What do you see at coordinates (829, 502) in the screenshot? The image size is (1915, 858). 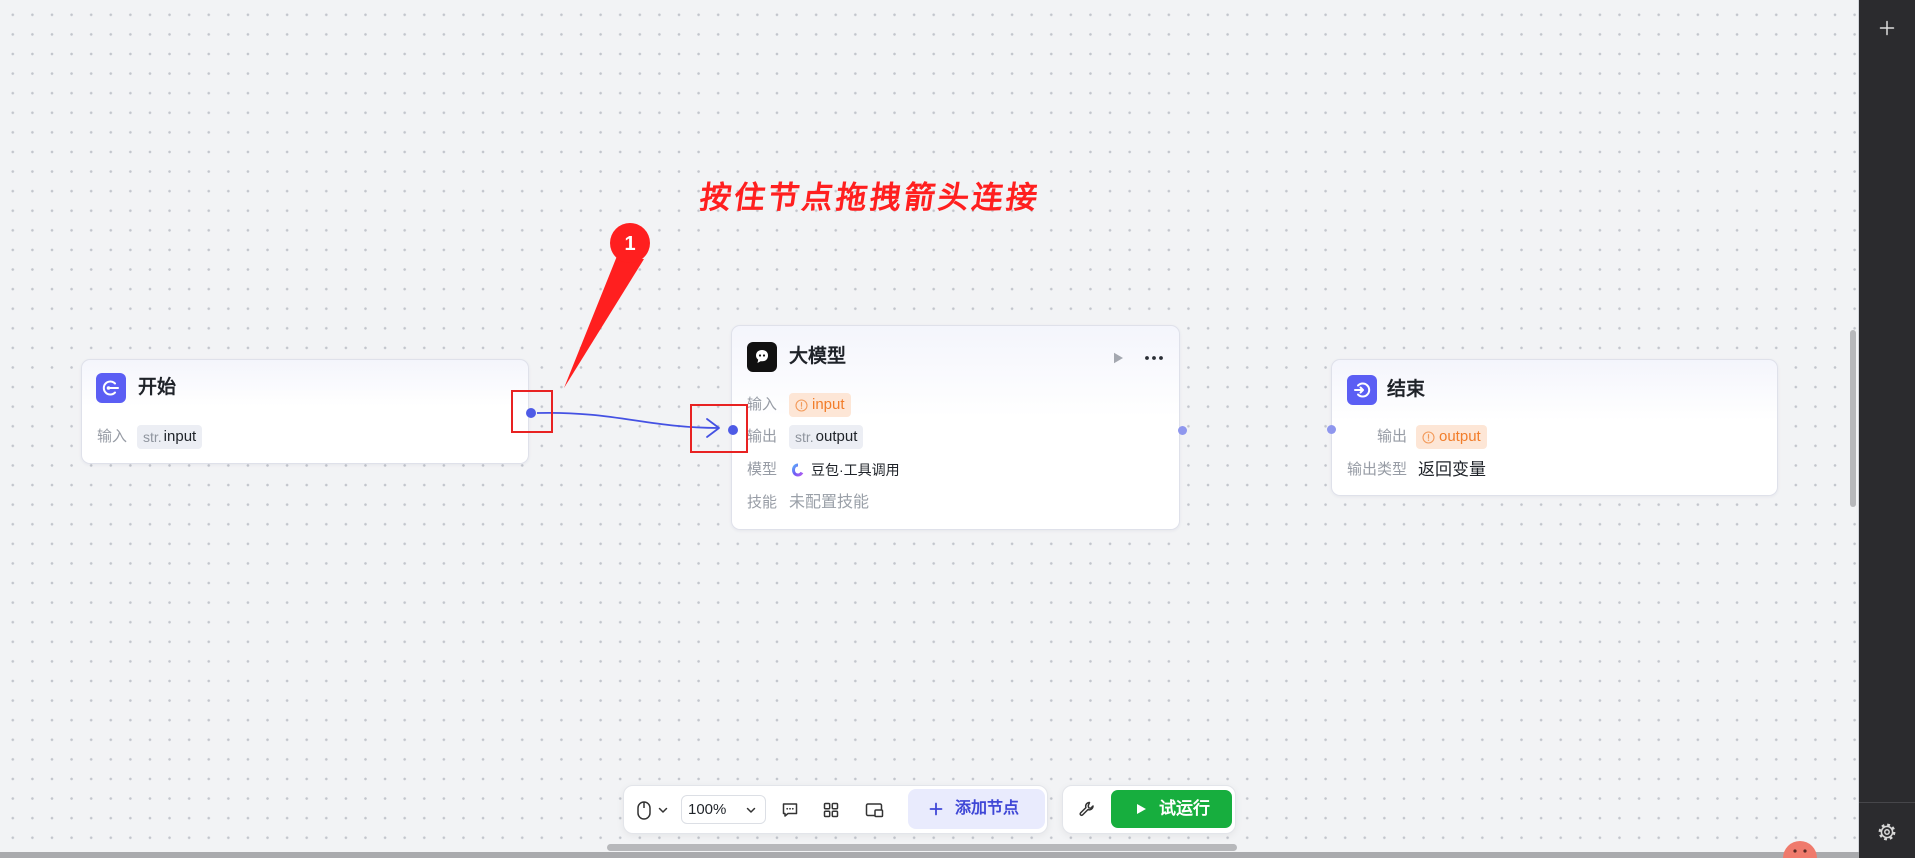 I see `skill-value: 未配置技能` at bounding box center [829, 502].